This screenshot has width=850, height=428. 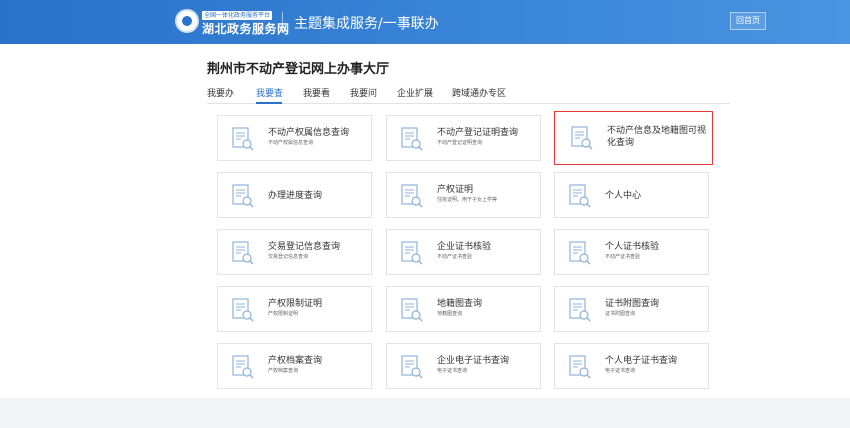 What do you see at coordinates (283, 314) in the screenshot?
I see `card-subtitle: 产权限制证明` at bounding box center [283, 314].